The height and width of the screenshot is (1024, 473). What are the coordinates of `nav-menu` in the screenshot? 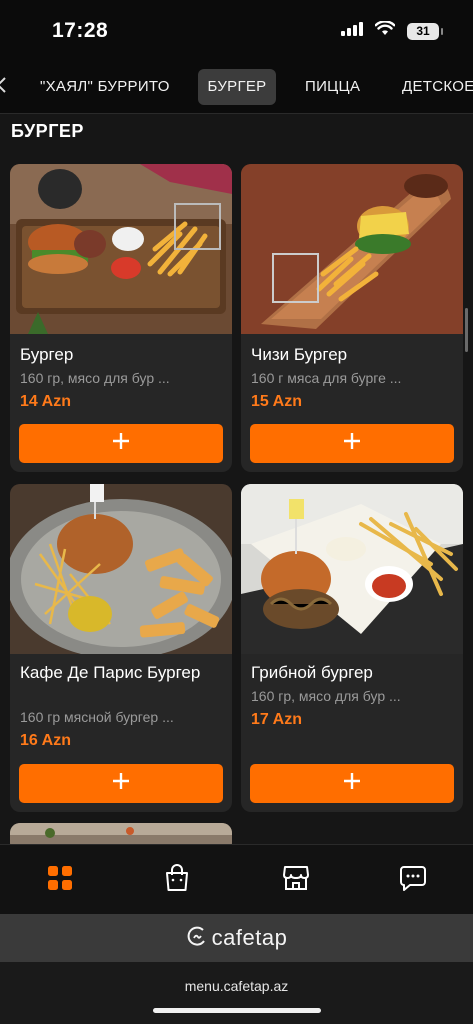 It's located at (60, 880).